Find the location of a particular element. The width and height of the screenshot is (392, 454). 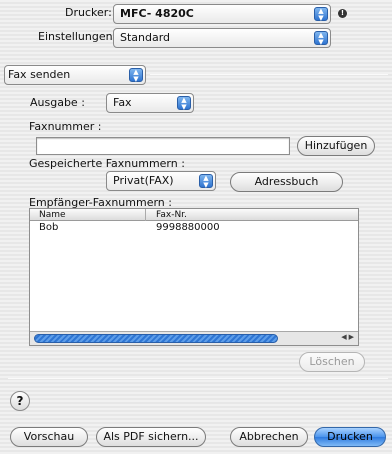

stored-numbers-popup: Privat(FAX) ▲ ▼ is located at coordinates (161, 181).